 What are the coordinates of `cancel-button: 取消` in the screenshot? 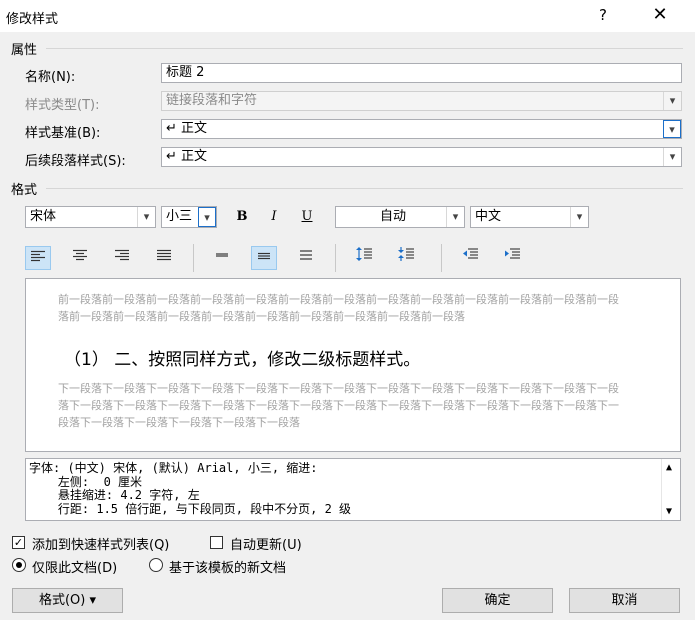 It's located at (624, 600).